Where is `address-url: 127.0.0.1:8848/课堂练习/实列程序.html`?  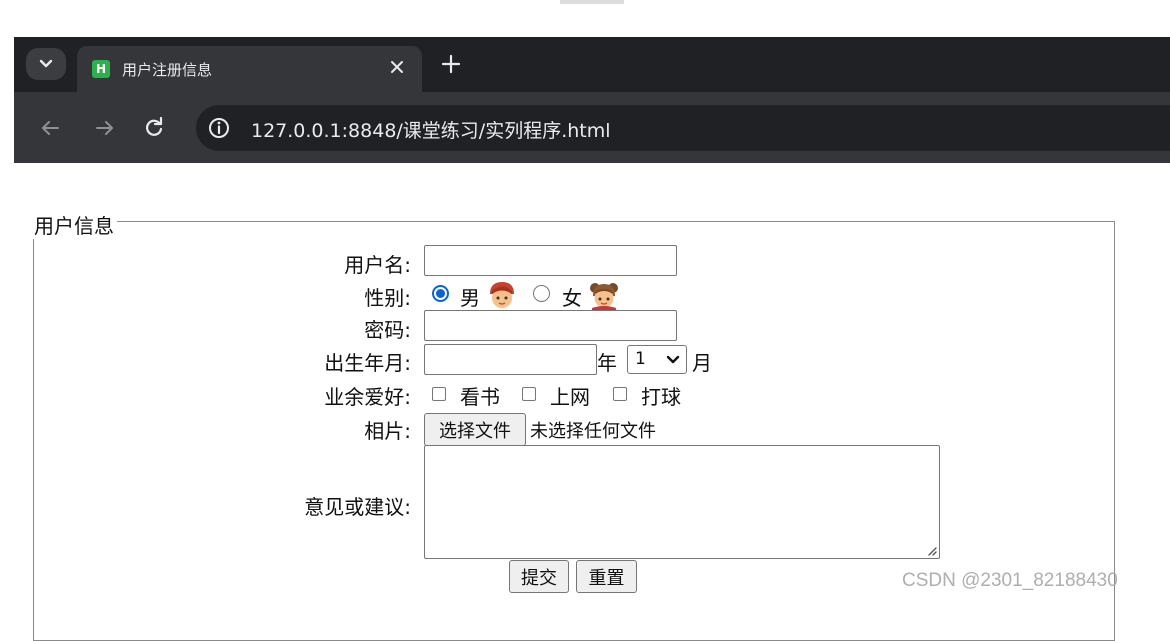
address-url: 127.0.0.1:8848/课堂练习/实列程序.html is located at coordinates (431, 131).